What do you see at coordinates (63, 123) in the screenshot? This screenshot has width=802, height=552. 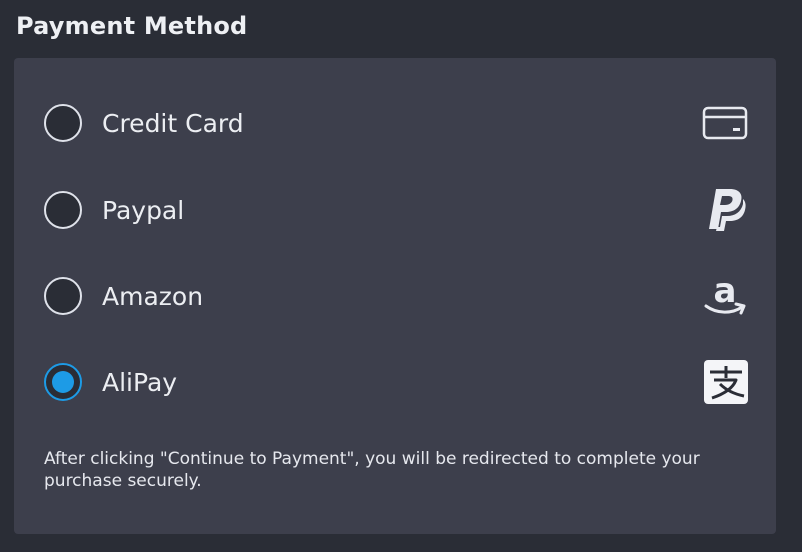 I see `credit-card-radio` at bounding box center [63, 123].